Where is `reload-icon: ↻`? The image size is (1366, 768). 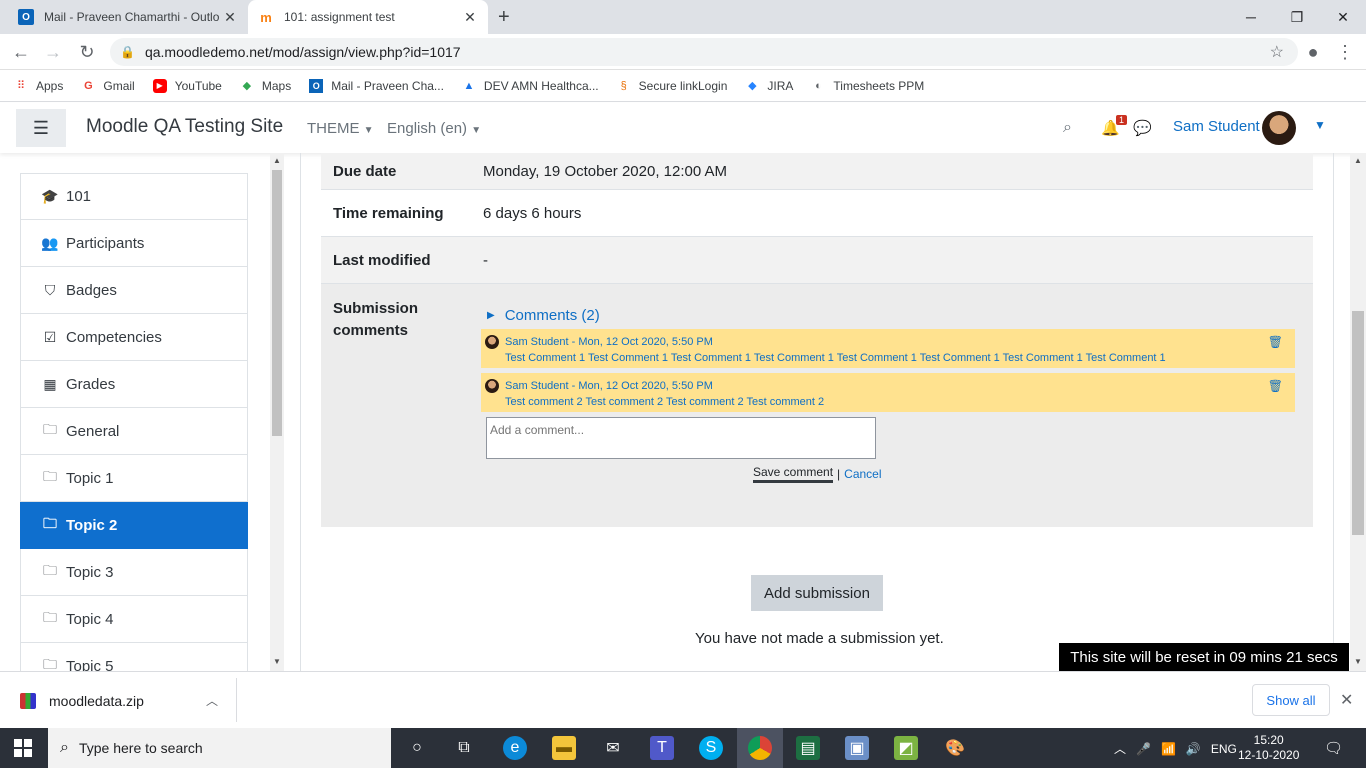 reload-icon: ↻ is located at coordinates (87, 52).